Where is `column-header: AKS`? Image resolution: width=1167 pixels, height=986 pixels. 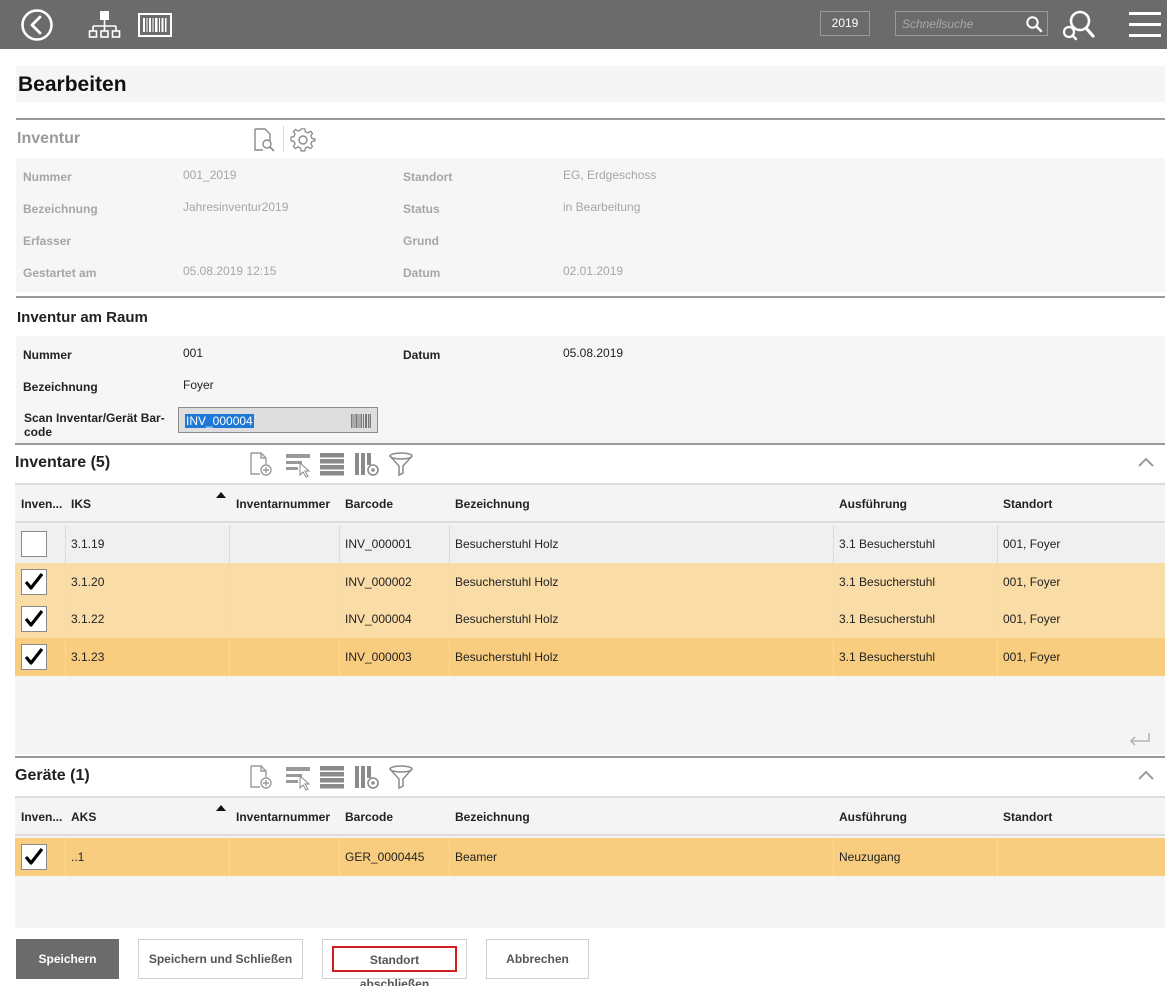
column-header: AKS is located at coordinates (83, 817).